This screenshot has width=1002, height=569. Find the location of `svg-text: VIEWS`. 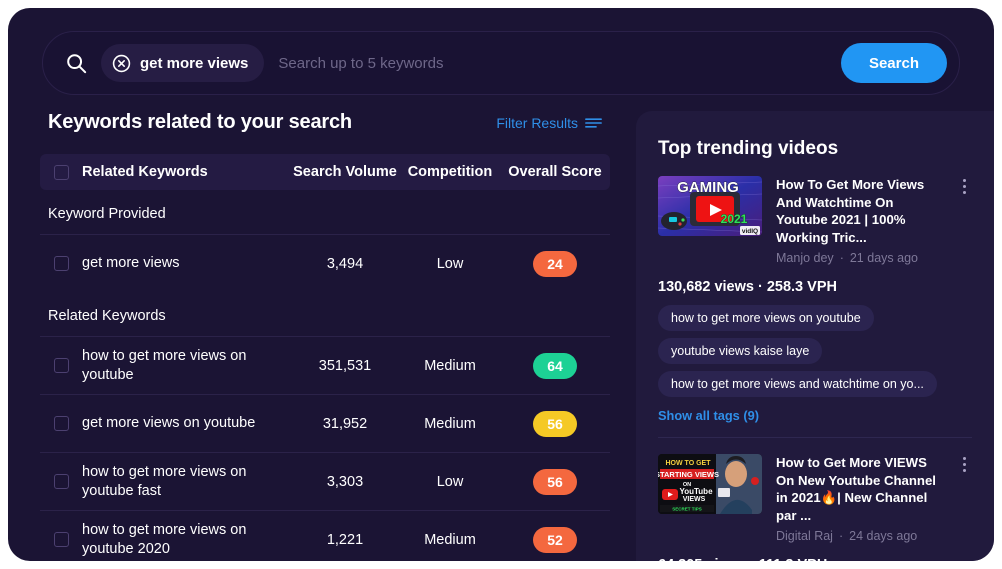

svg-text: VIEWS is located at coordinates (694, 499).